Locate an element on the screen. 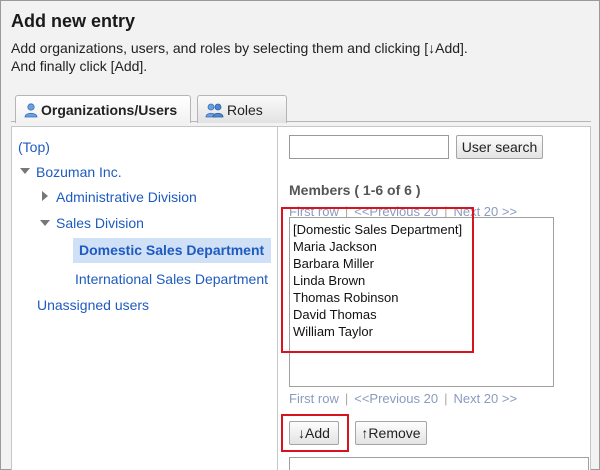 Image resolution: width=600 pixels, height=470 pixels. tab-roles-label: Roles is located at coordinates (245, 109).